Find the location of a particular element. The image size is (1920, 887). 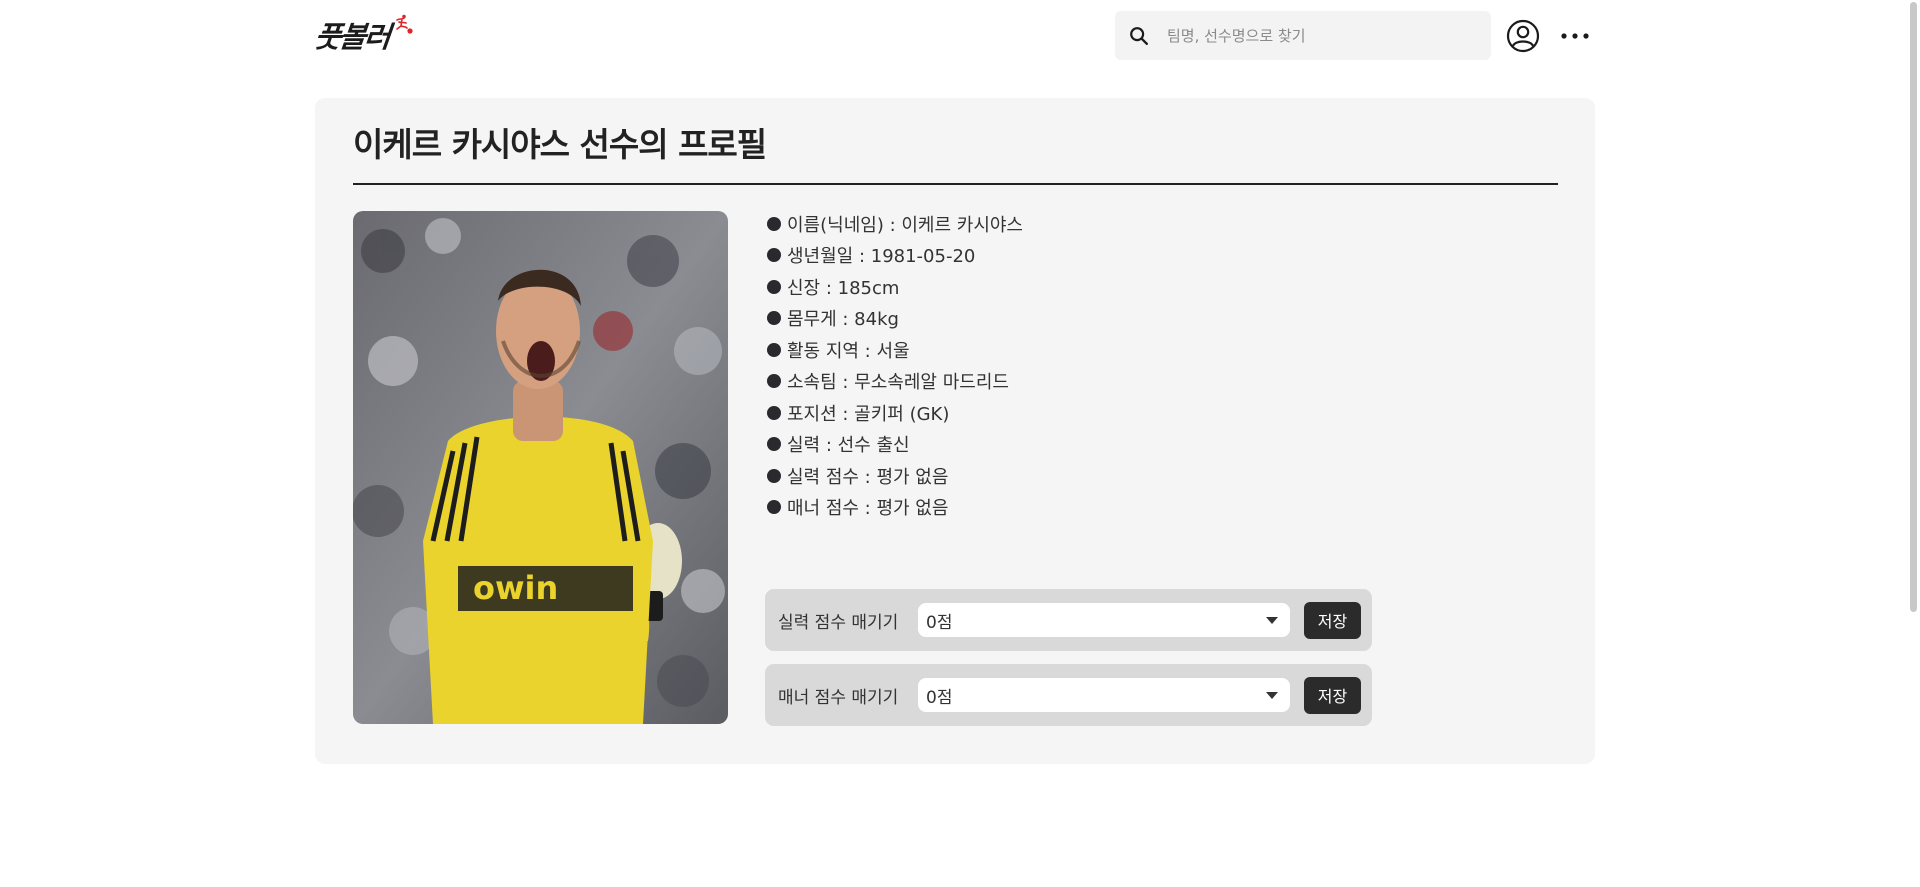

user-icon is located at coordinates (1523, 36).